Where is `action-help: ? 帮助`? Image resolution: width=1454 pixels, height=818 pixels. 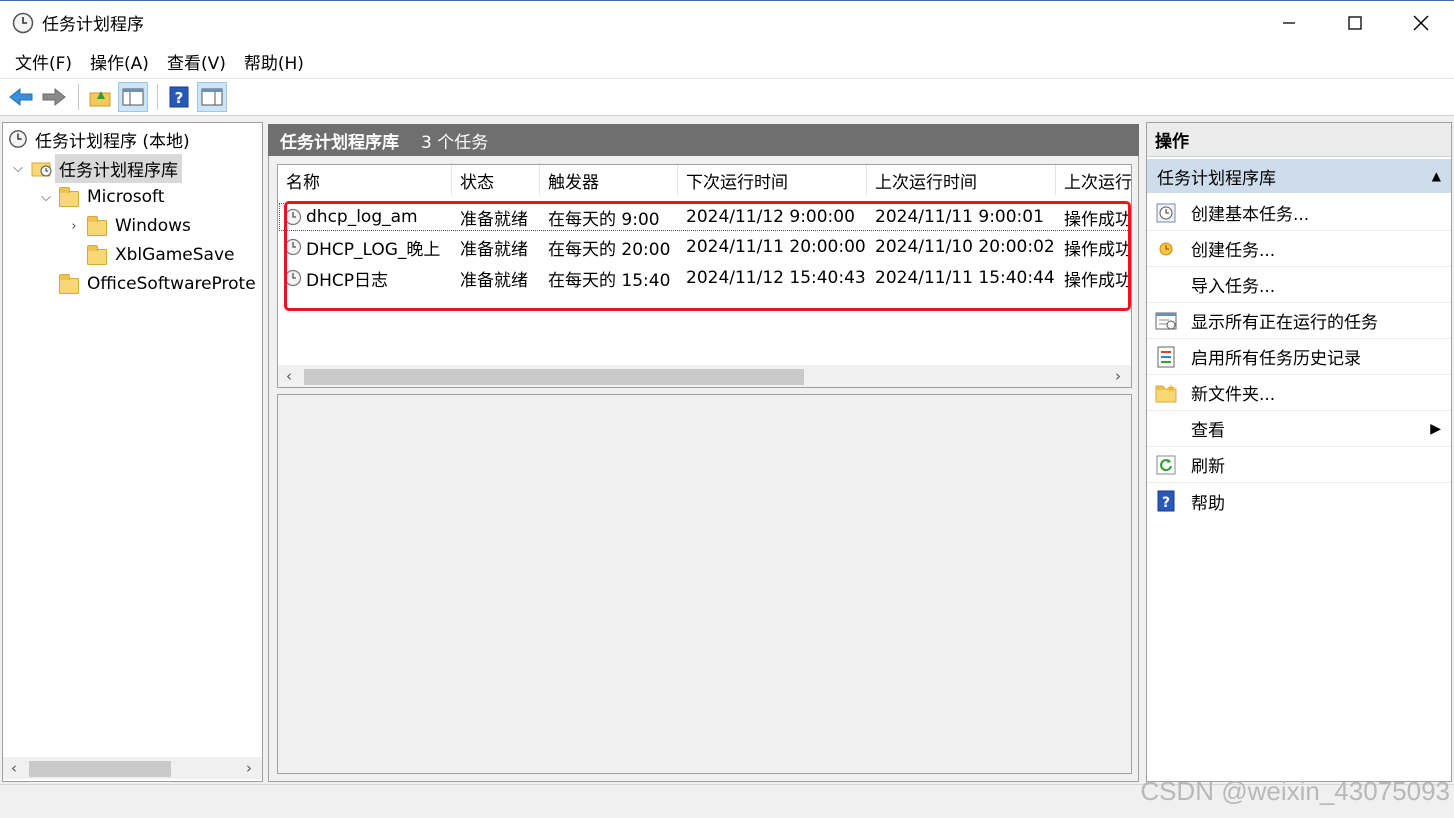
action-help: ? 帮助 is located at coordinates (1299, 501).